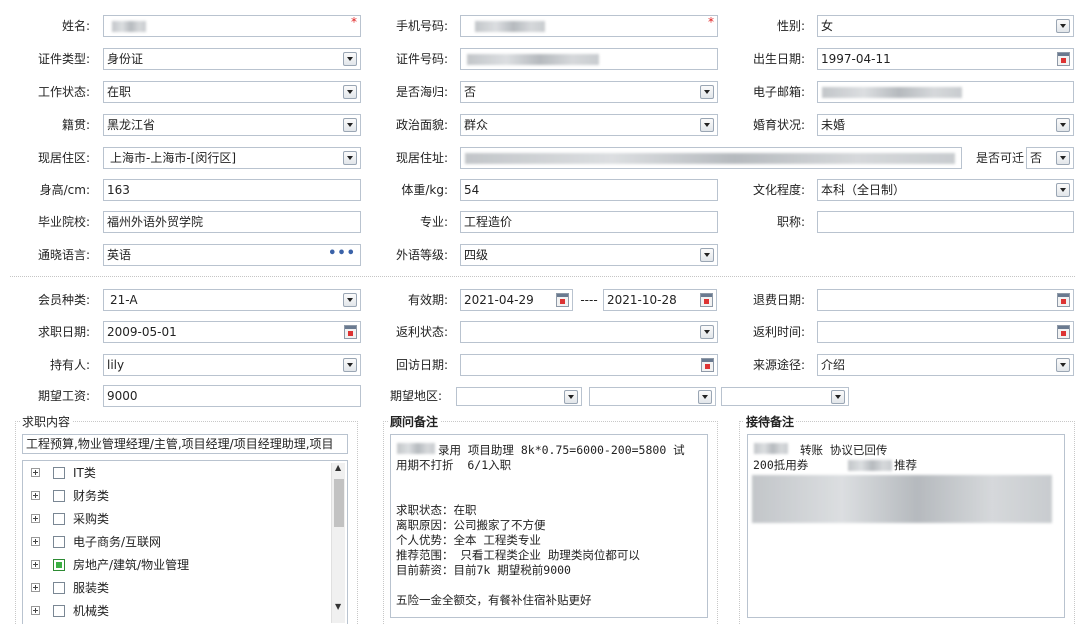 This screenshot has height=624, width=1081. What do you see at coordinates (711, 158) in the screenshot?
I see `address-field` at bounding box center [711, 158].